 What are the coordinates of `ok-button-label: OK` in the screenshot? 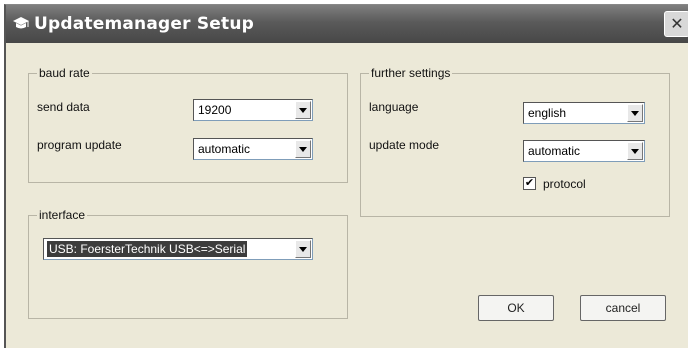 It's located at (516, 308).